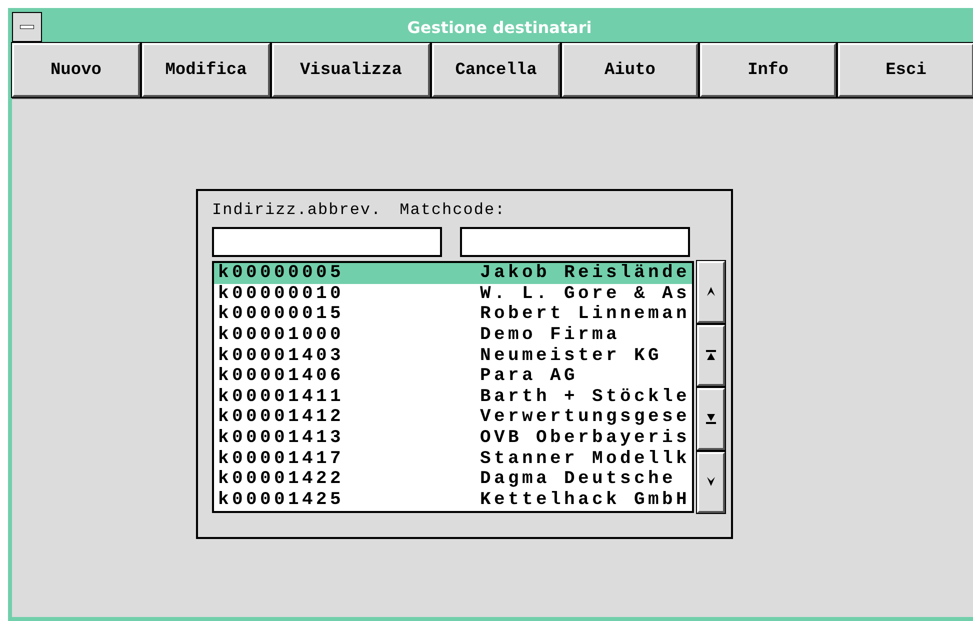 The height and width of the screenshot is (621, 973). I want to click on field-label: Matchcode:, so click(453, 210).